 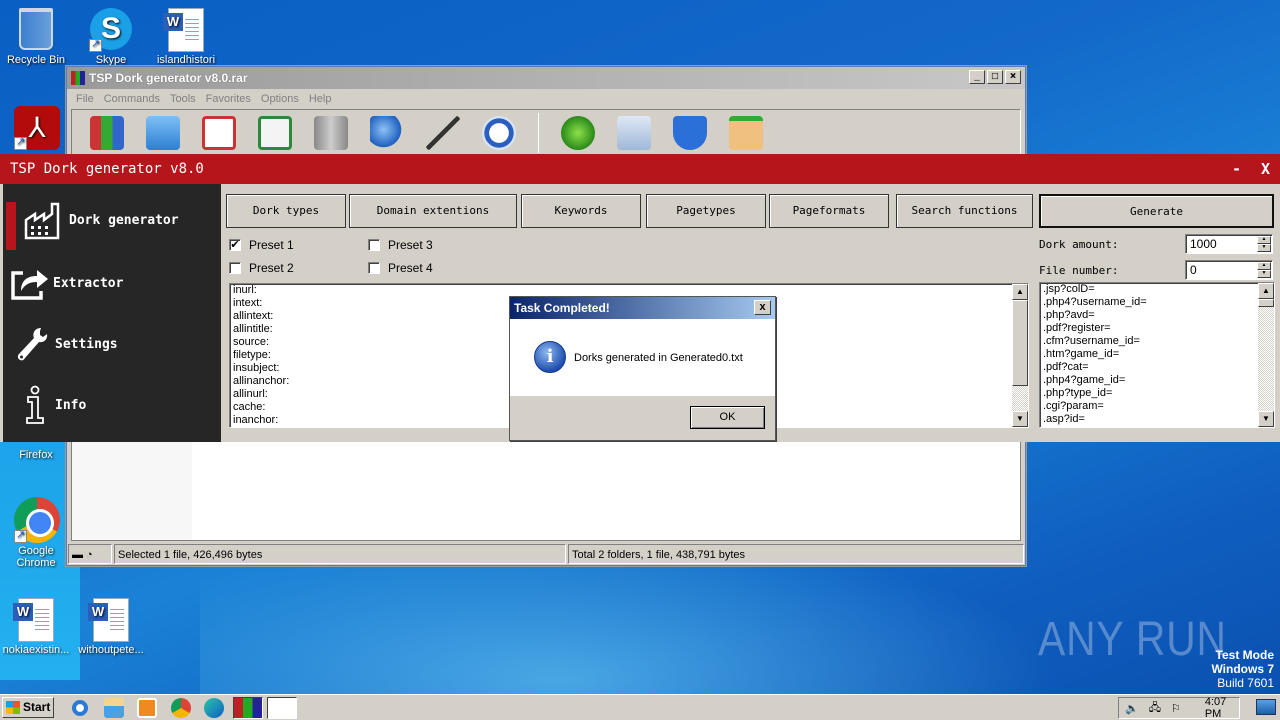 What do you see at coordinates (261, 245) in the screenshot?
I see `preset-1-checkbox: ✔ Preset 1` at bounding box center [261, 245].